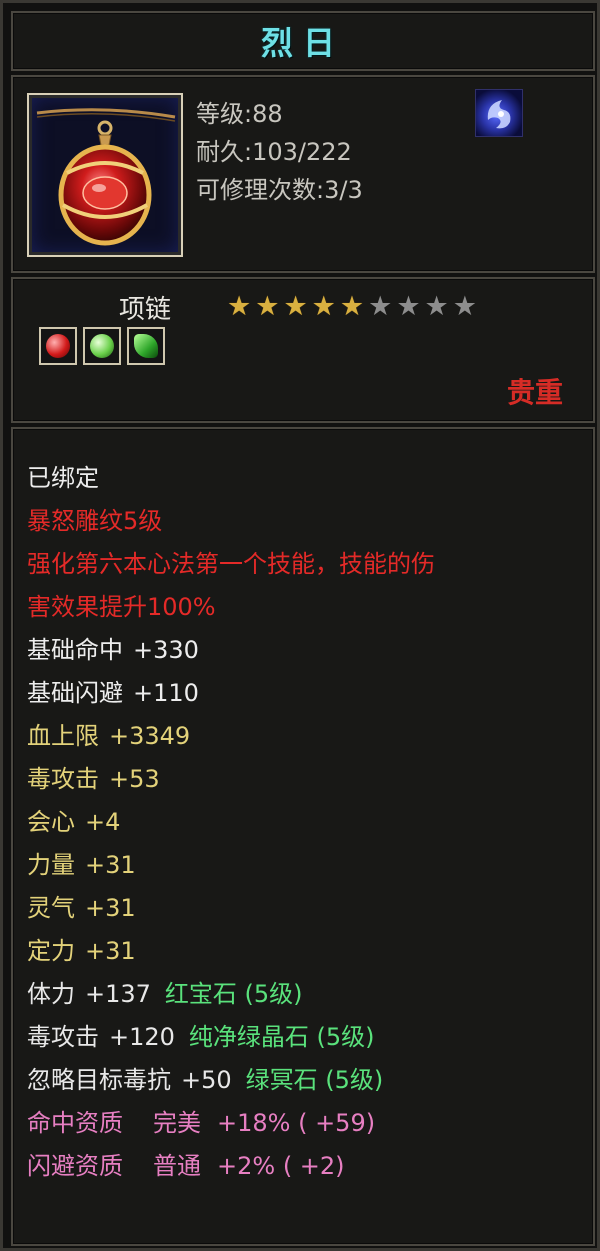 This screenshot has height=1251, width=600. Describe the element at coordinates (231, 736) in the screenshot. I see `stat-row: 血上限 +3349` at that location.